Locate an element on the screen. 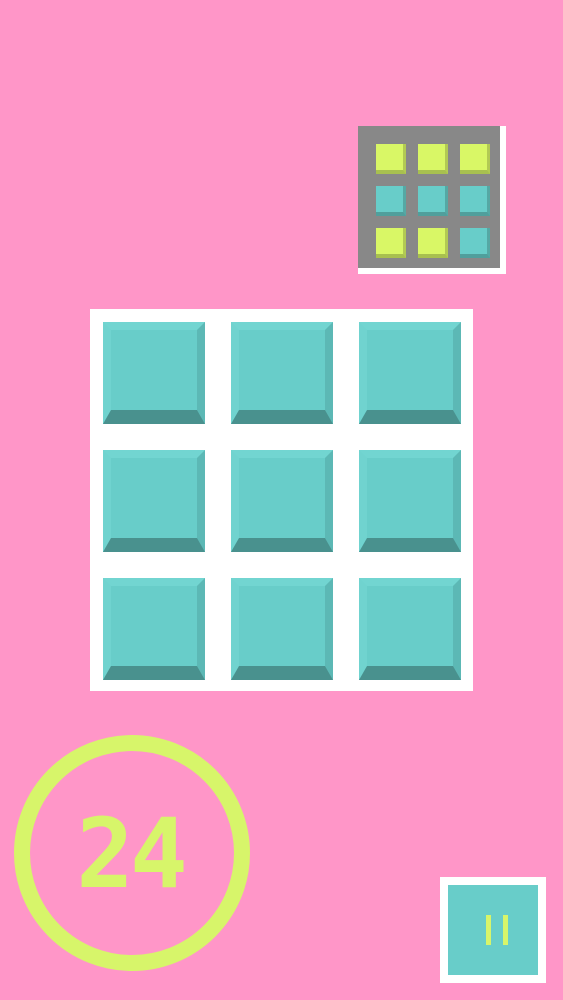 Image resolution: width=563 pixels, height=1000 pixels. target-pattern-preview is located at coordinates (432, 200).